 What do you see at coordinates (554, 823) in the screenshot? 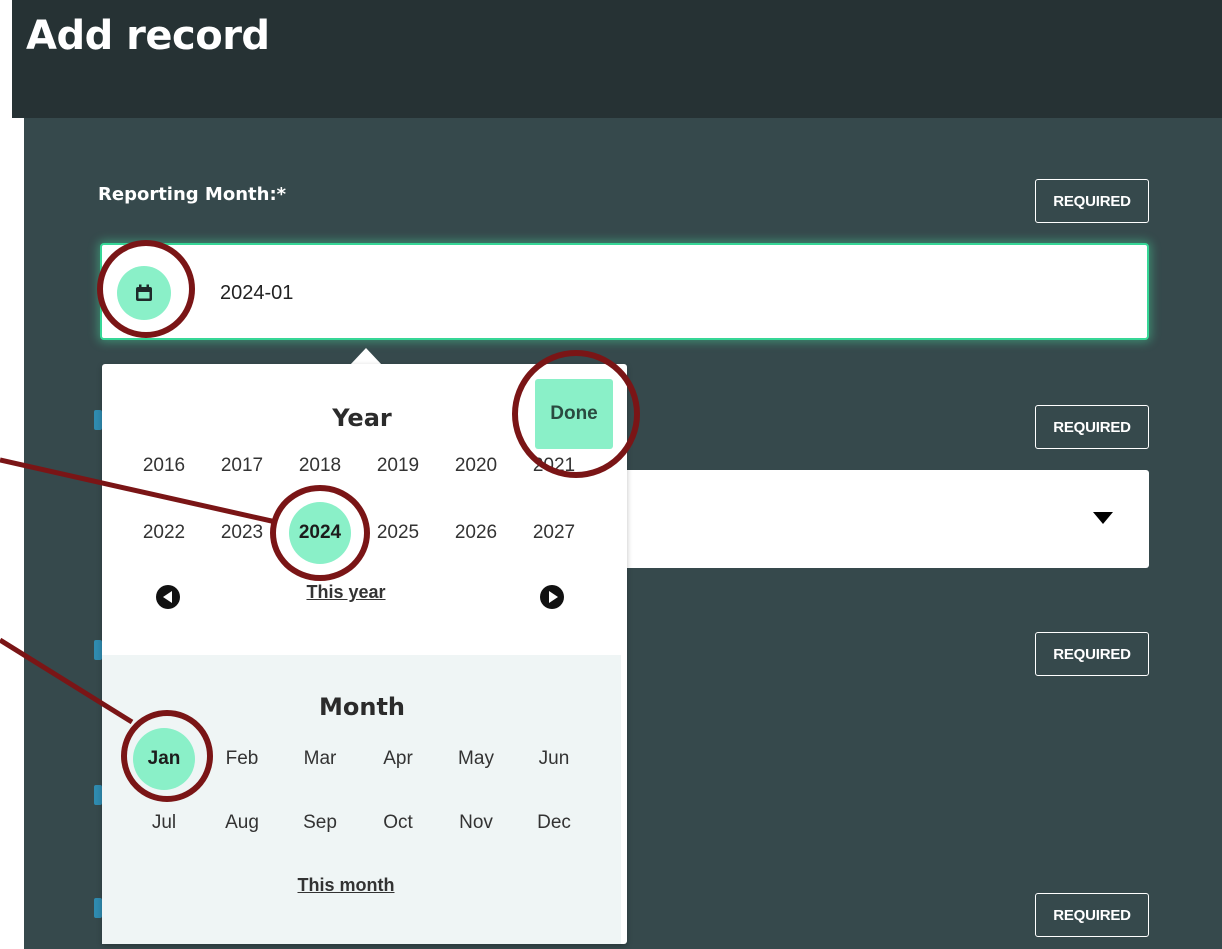
I see `month-option: Dec` at bounding box center [554, 823].